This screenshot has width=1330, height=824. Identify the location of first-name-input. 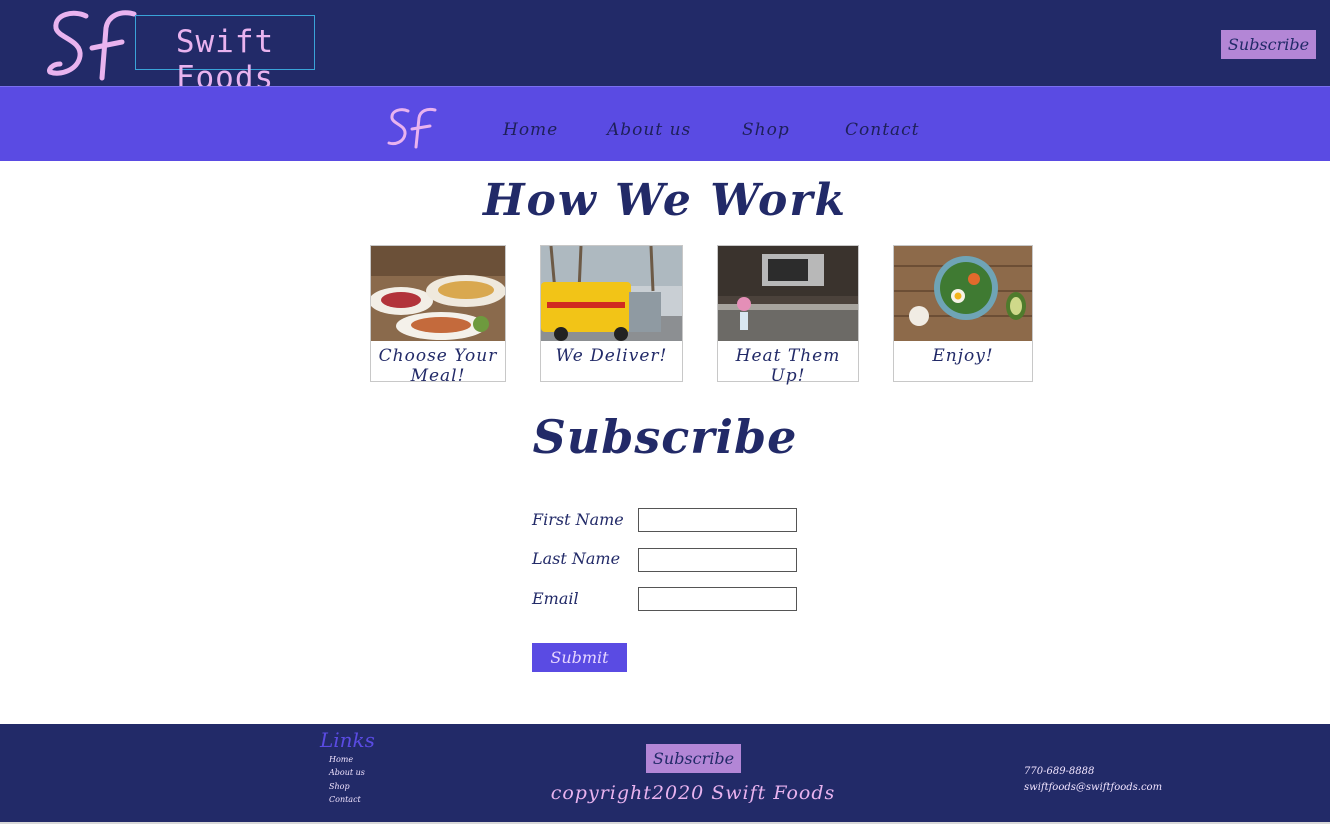
(717, 520).